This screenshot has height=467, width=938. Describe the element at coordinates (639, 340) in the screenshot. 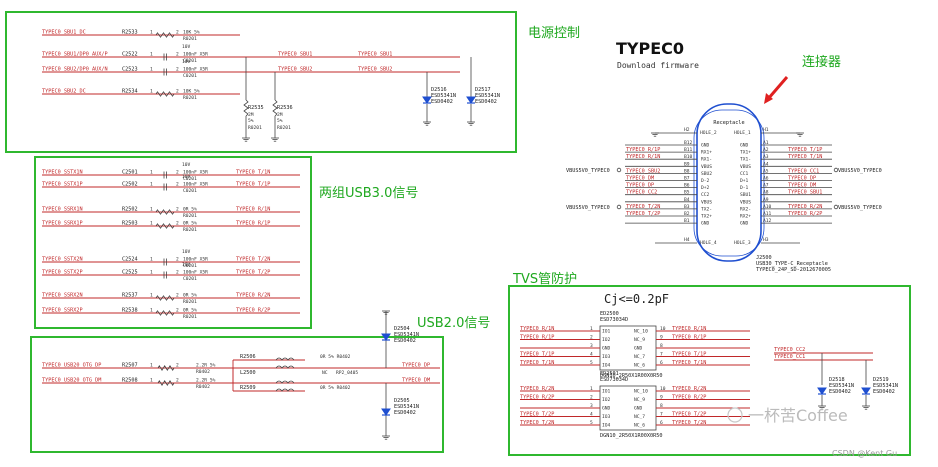

I see `tvs-pin-name: NC_9` at that location.